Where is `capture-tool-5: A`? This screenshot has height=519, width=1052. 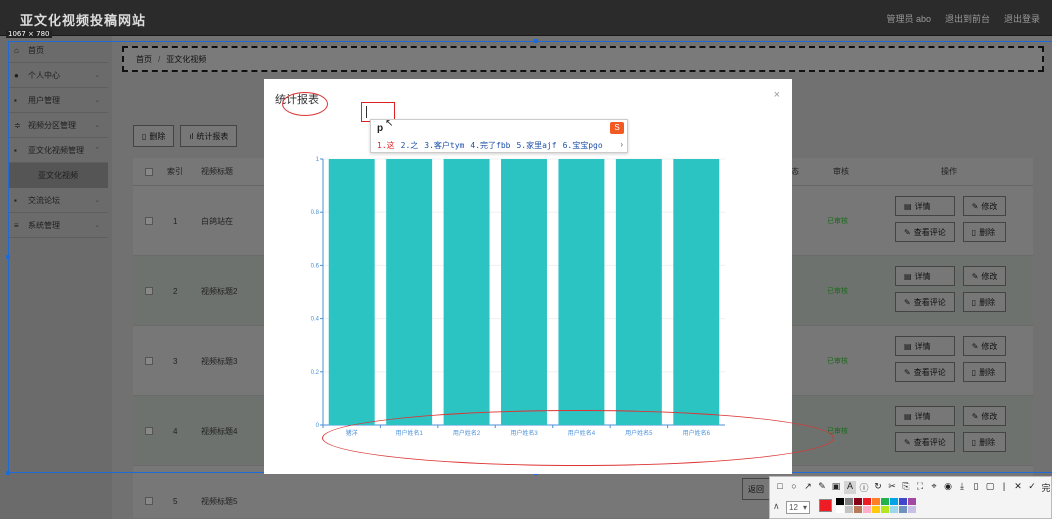 capture-tool-5: A is located at coordinates (850, 487).